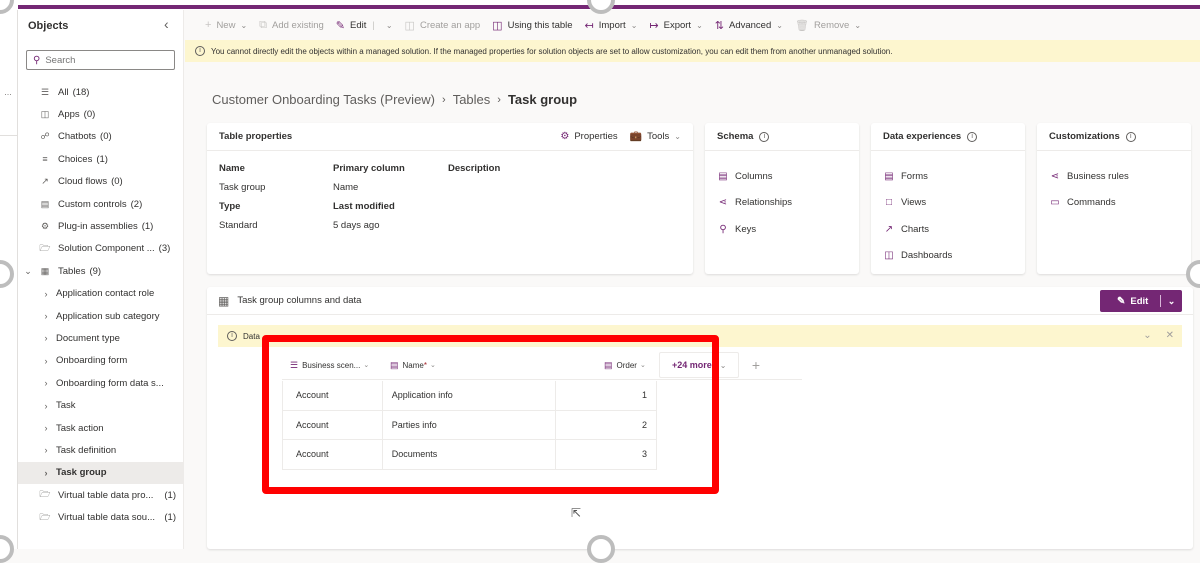 Image resolution: width=1200 pixels, height=563 pixels. What do you see at coordinates (1130, 301) in the screenshot?
I see `edit-main: ✎ Edit` at bounding box center [1130, 301].